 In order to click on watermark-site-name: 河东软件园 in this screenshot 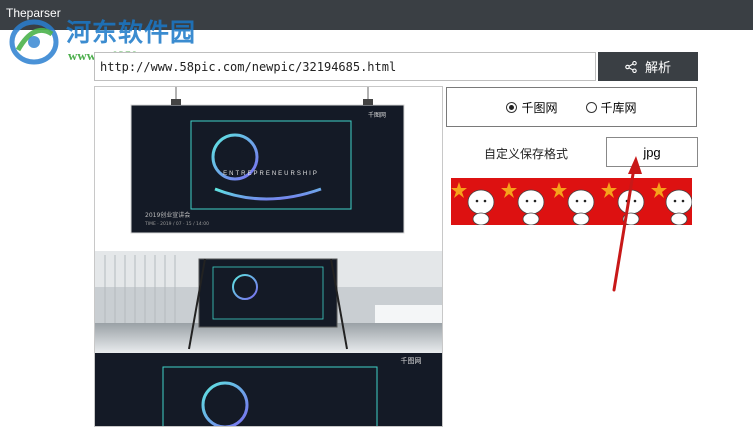, I will do `click(131, 32)`.